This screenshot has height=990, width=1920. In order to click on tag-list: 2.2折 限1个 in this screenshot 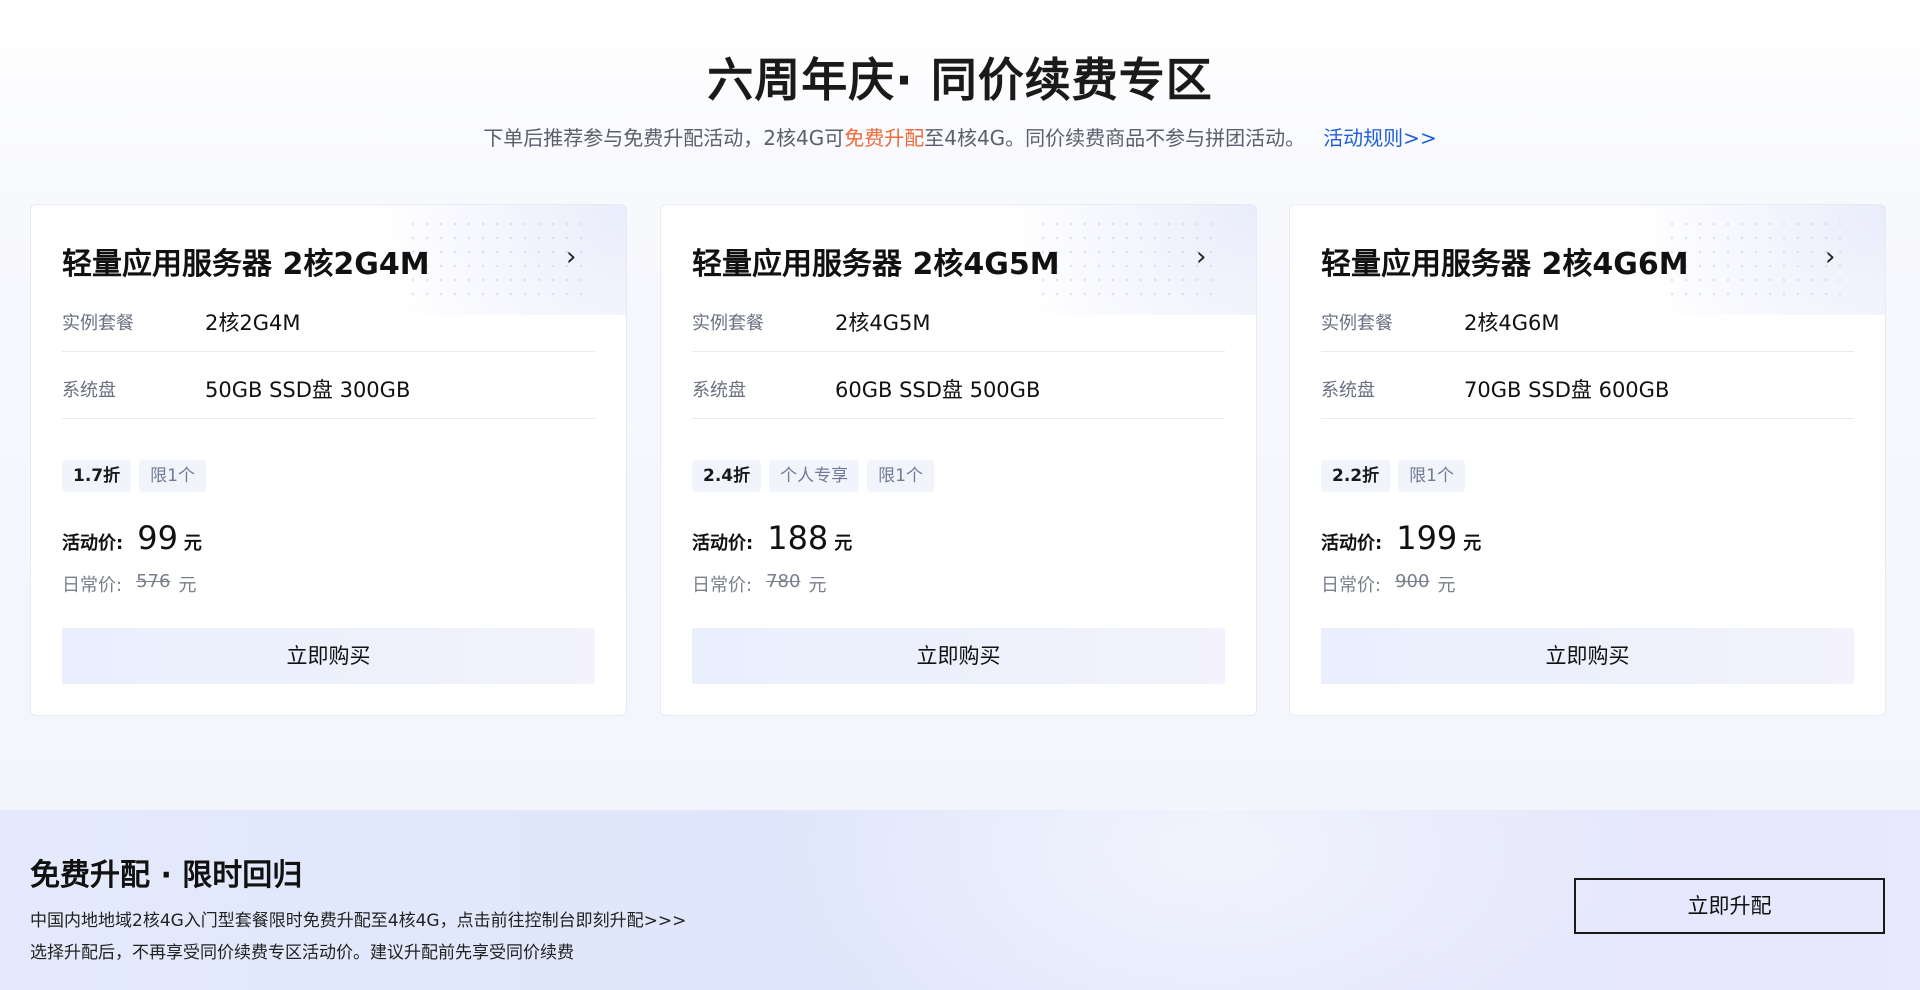, I will do `click(1393, 476)`.